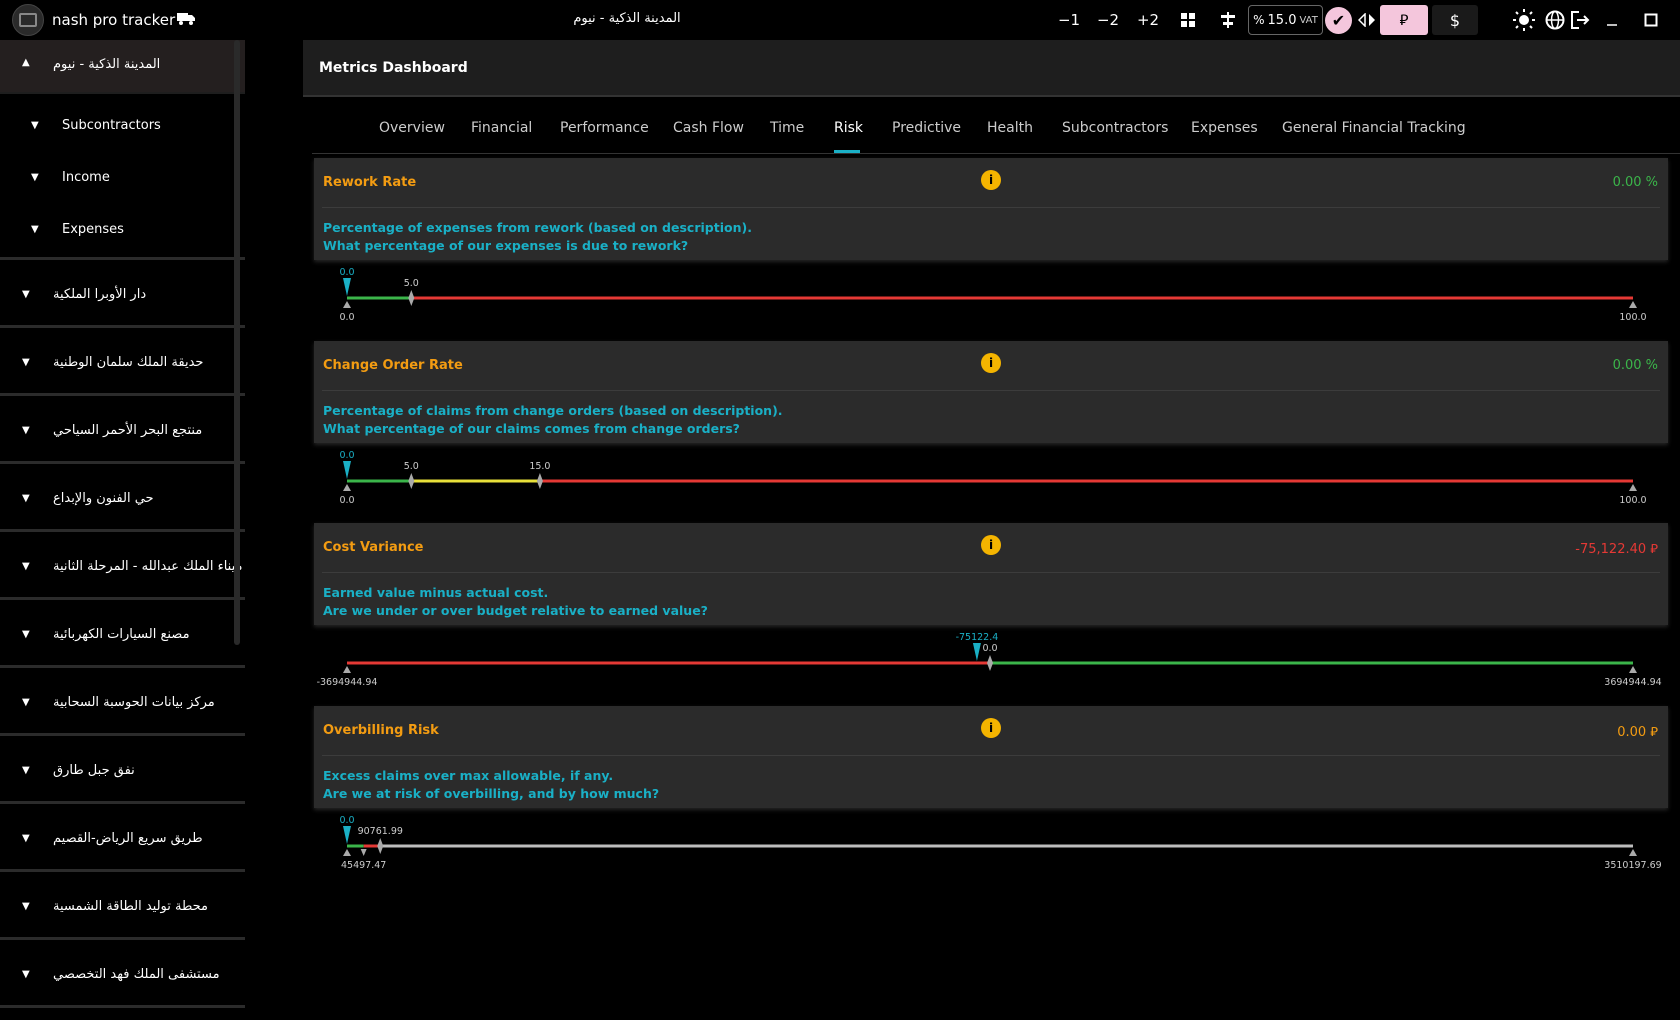 The image size is (1680, 1020). What do you see at coordinates (991, 660) in the screenshot?
I see `gauge-cost-variance: -3694944.94 3694944.94 0.0 -75122.4` at bounding box center [991, 660].